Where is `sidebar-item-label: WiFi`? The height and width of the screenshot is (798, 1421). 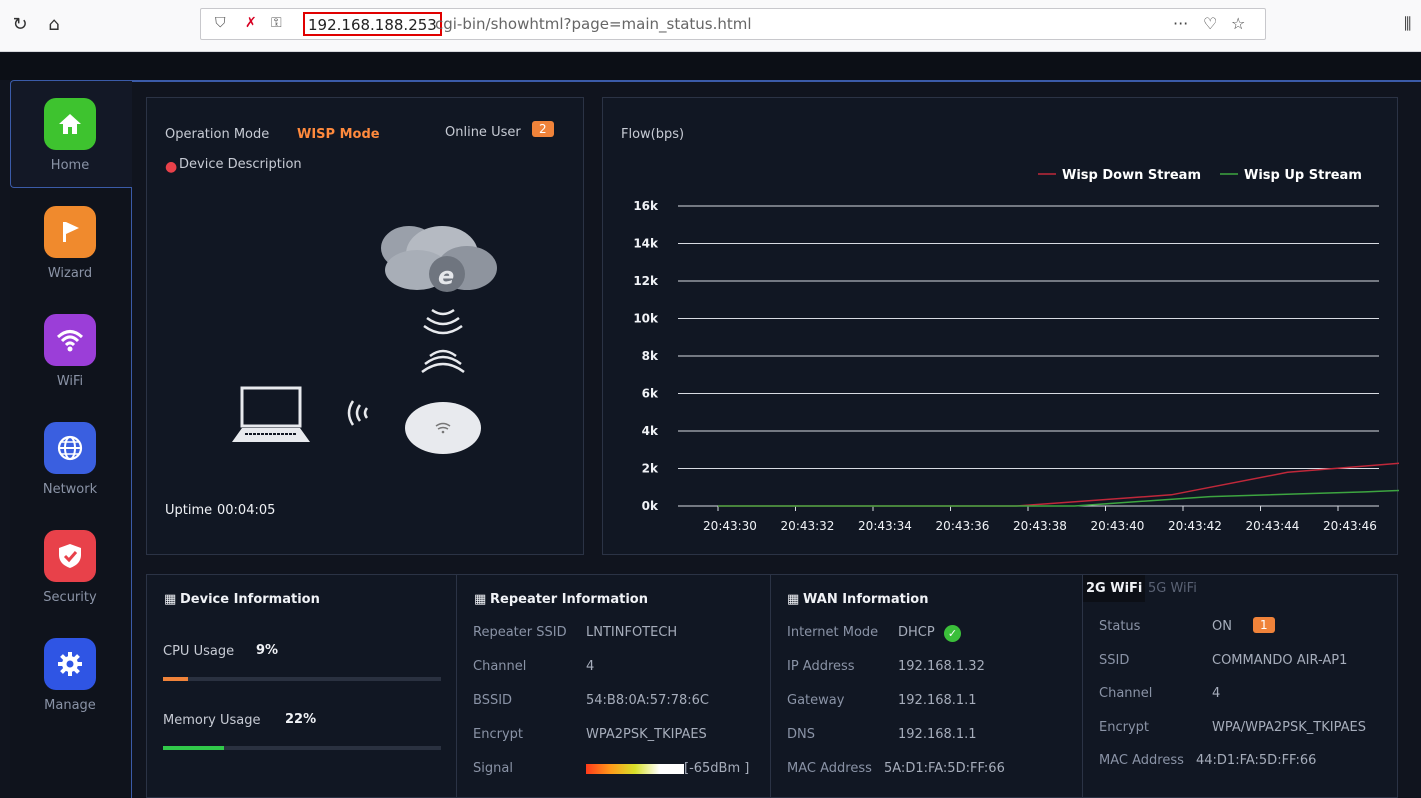 sidebar-item-label: WiFi is located at coordinates (70, 381).